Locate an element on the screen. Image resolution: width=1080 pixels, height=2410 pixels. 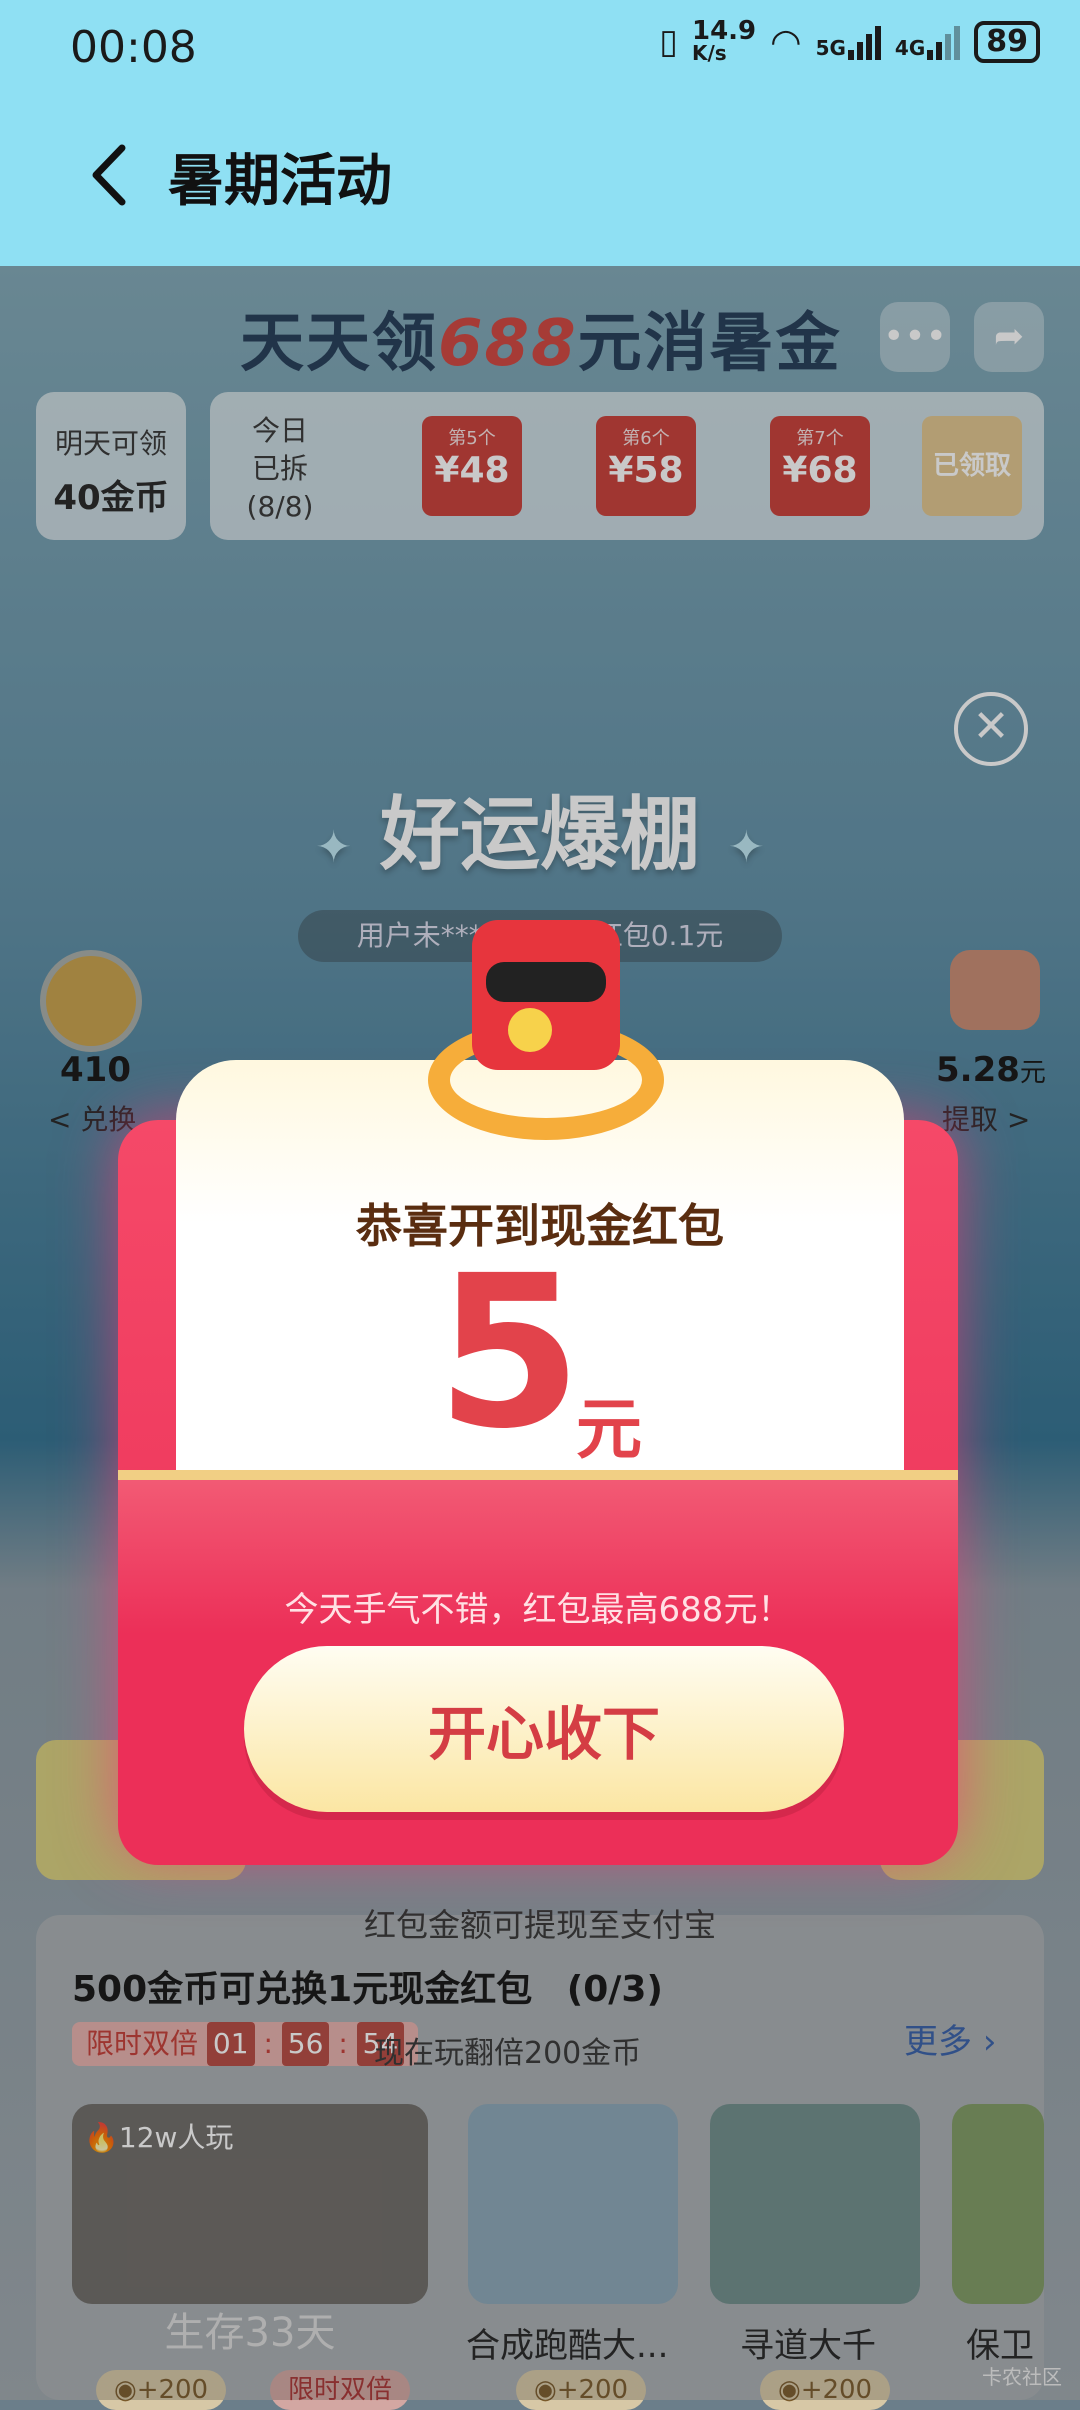
banner-title: 天天领688元消暑金 is located at coordinates (541, 338).